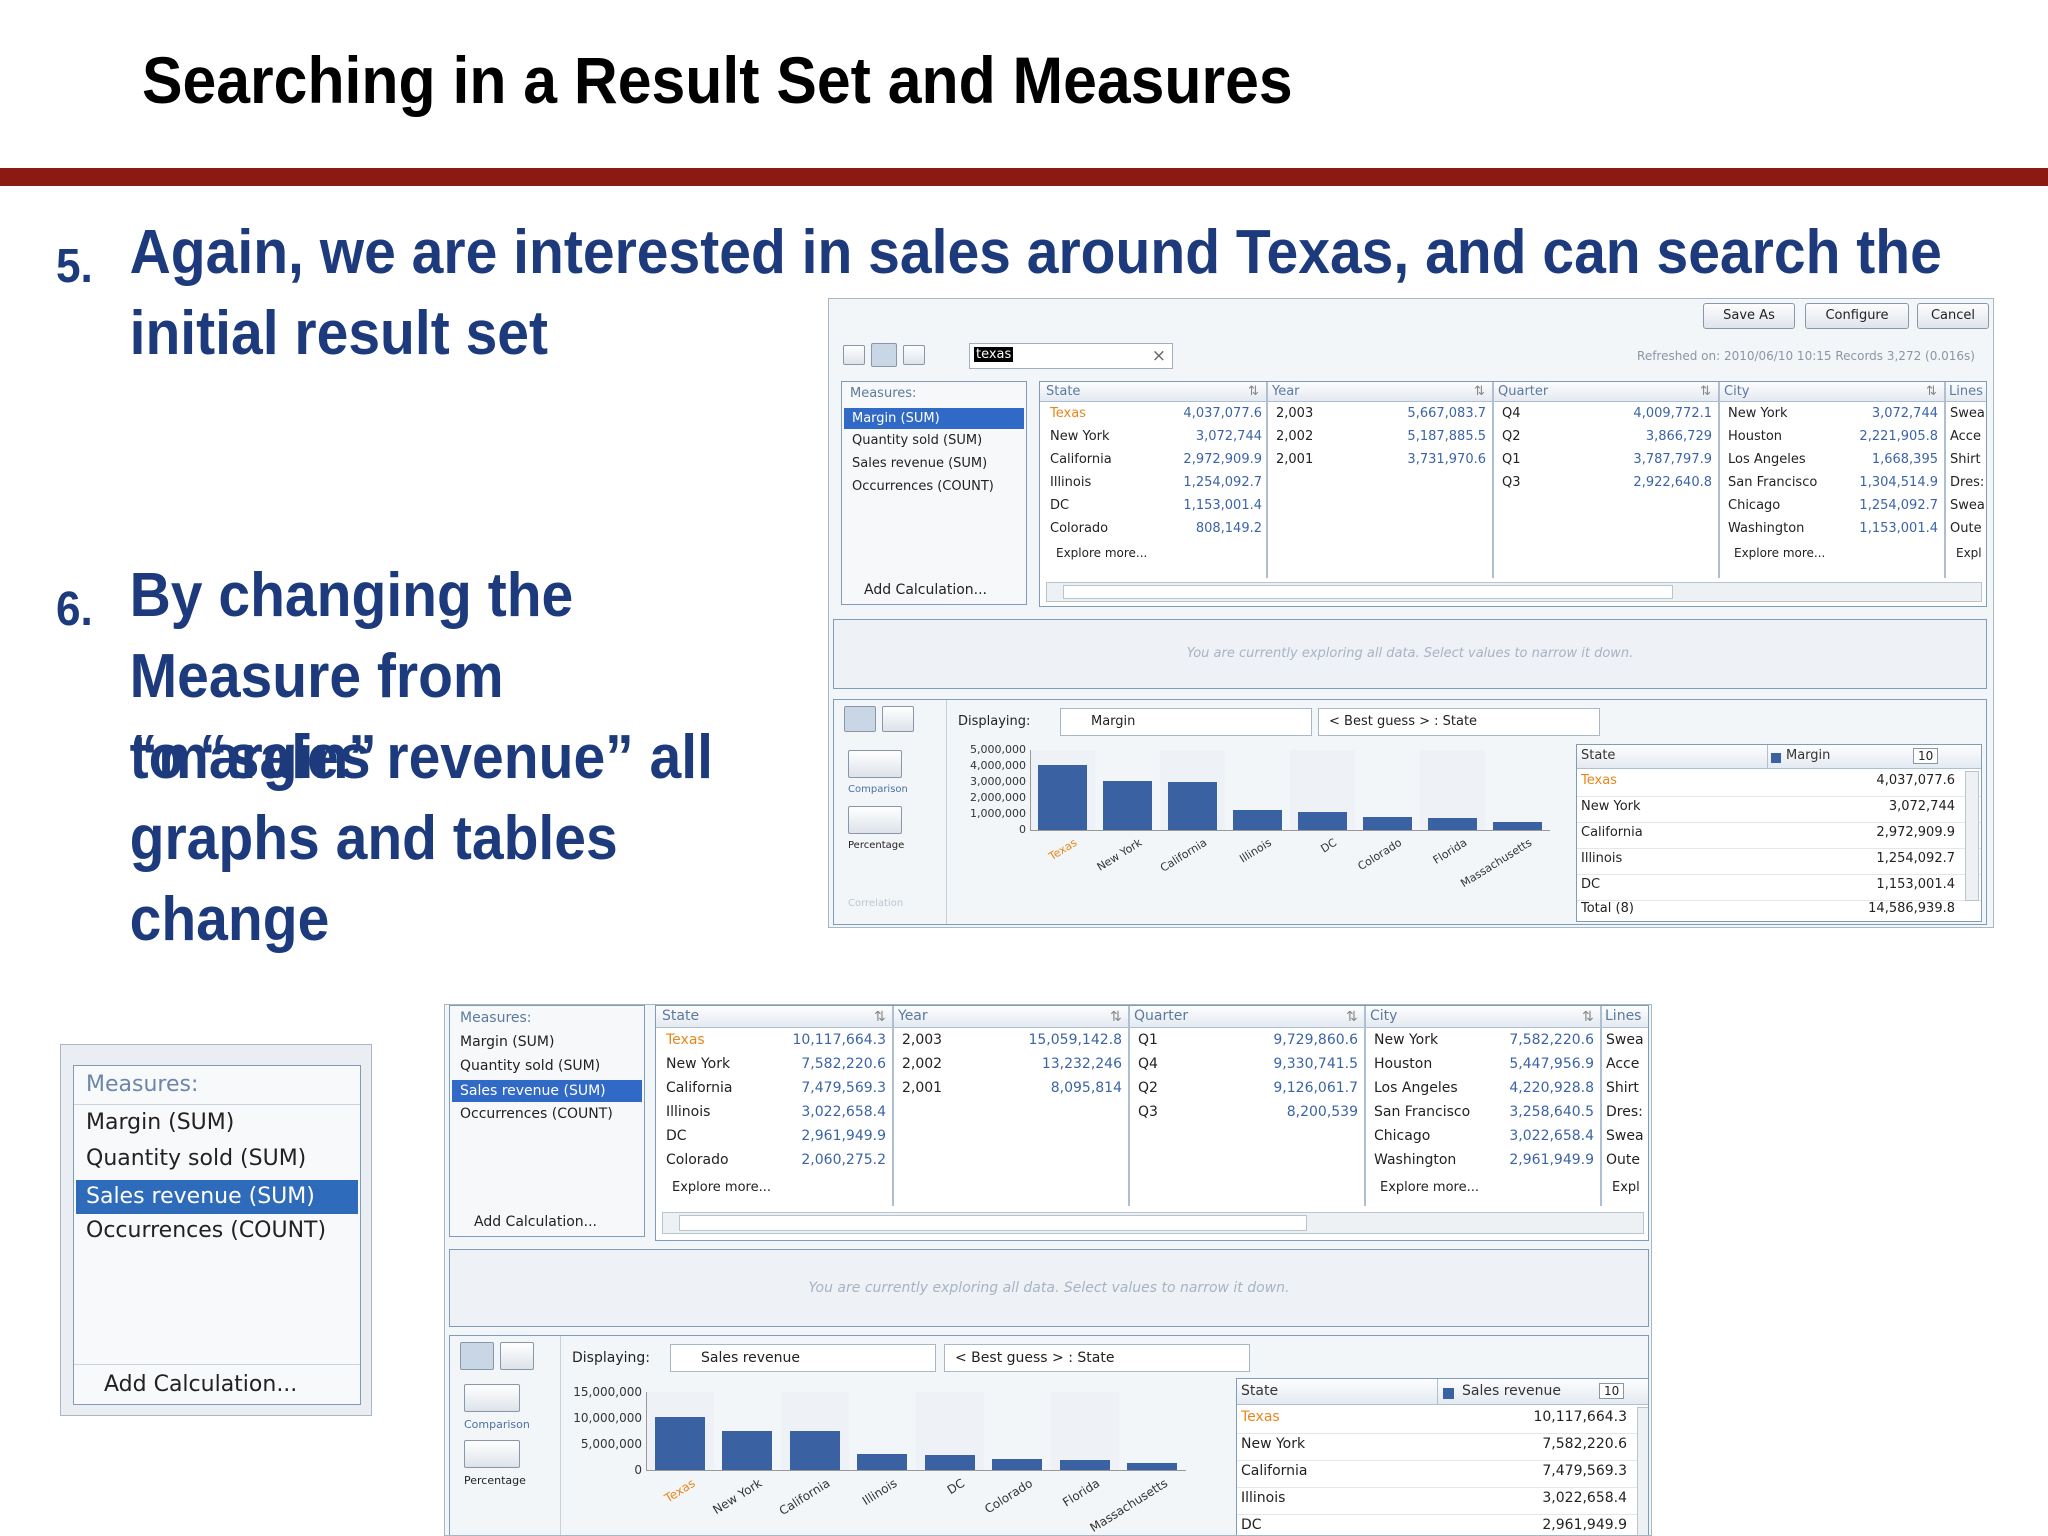  Describe the element at coordinates (774, 1017) in the screenshot. I see `state-facet-header: State` at that location.